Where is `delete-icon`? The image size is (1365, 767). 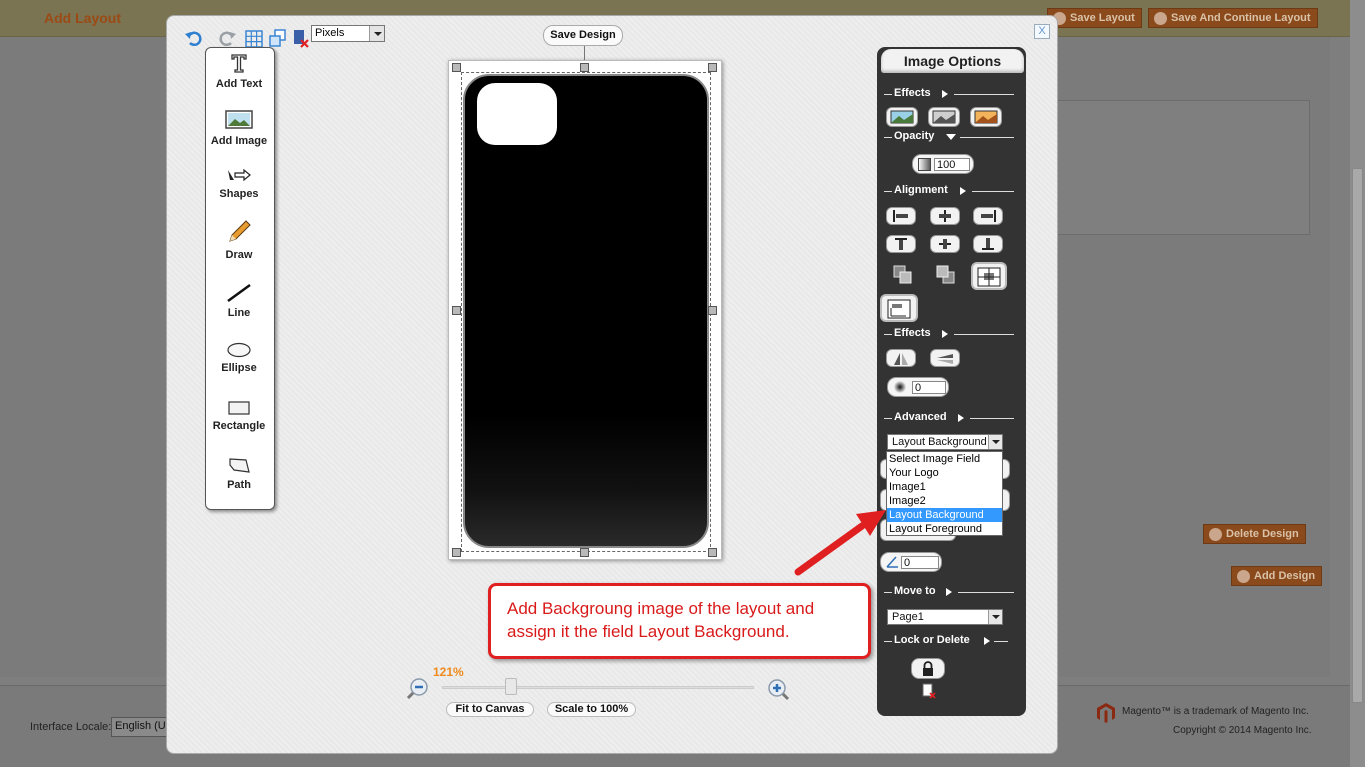
delete-icon is located at coordinates (929, 691).